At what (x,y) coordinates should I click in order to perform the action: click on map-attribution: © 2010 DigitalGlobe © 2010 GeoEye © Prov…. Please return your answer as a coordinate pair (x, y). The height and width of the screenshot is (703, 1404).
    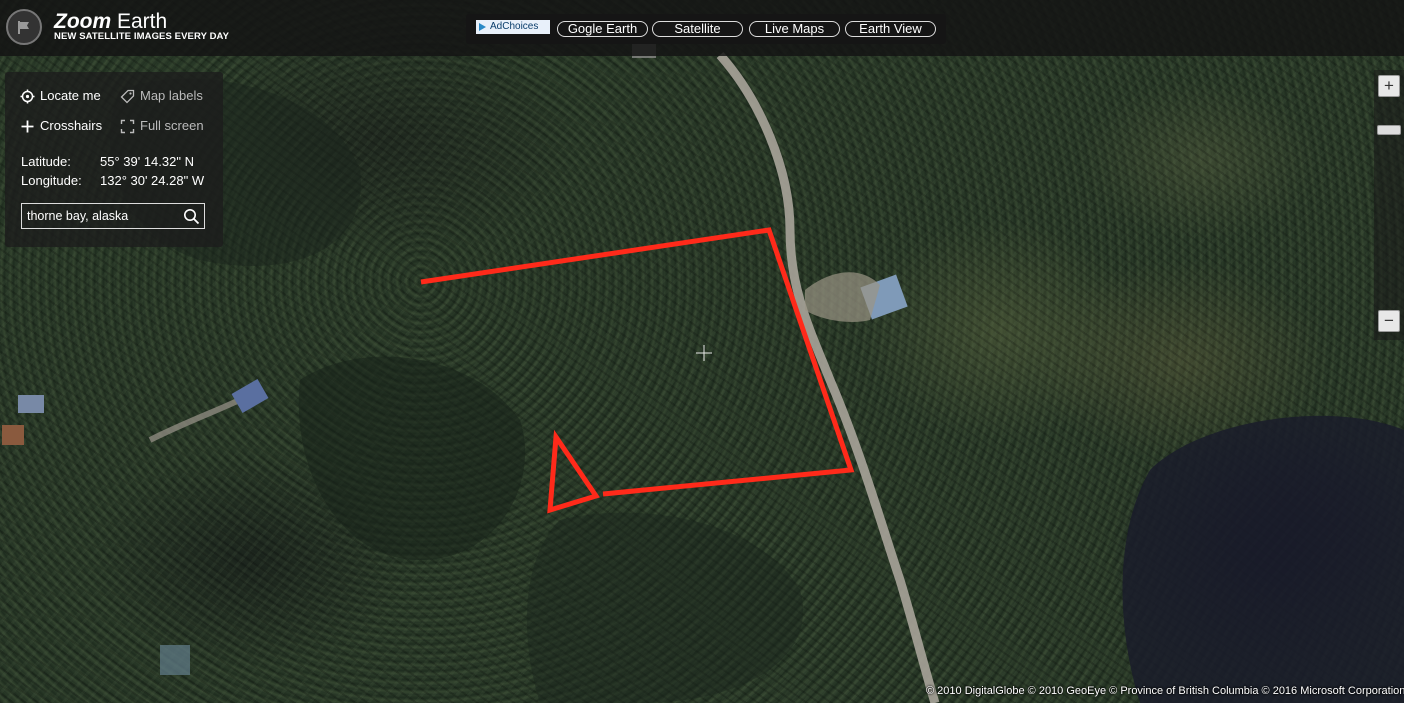
    Looking at the image, I should click on (1165, 691).